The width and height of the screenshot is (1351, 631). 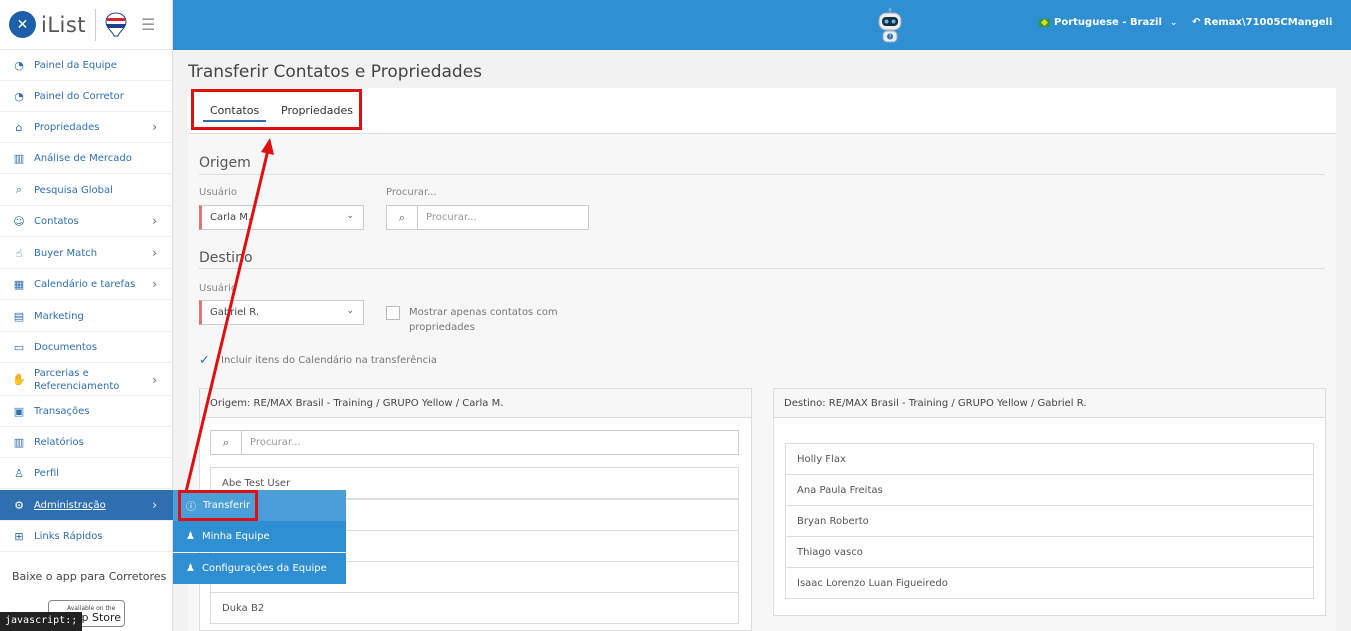 I want to click on calendar-icon: ▦, so click(x=19, y=284).